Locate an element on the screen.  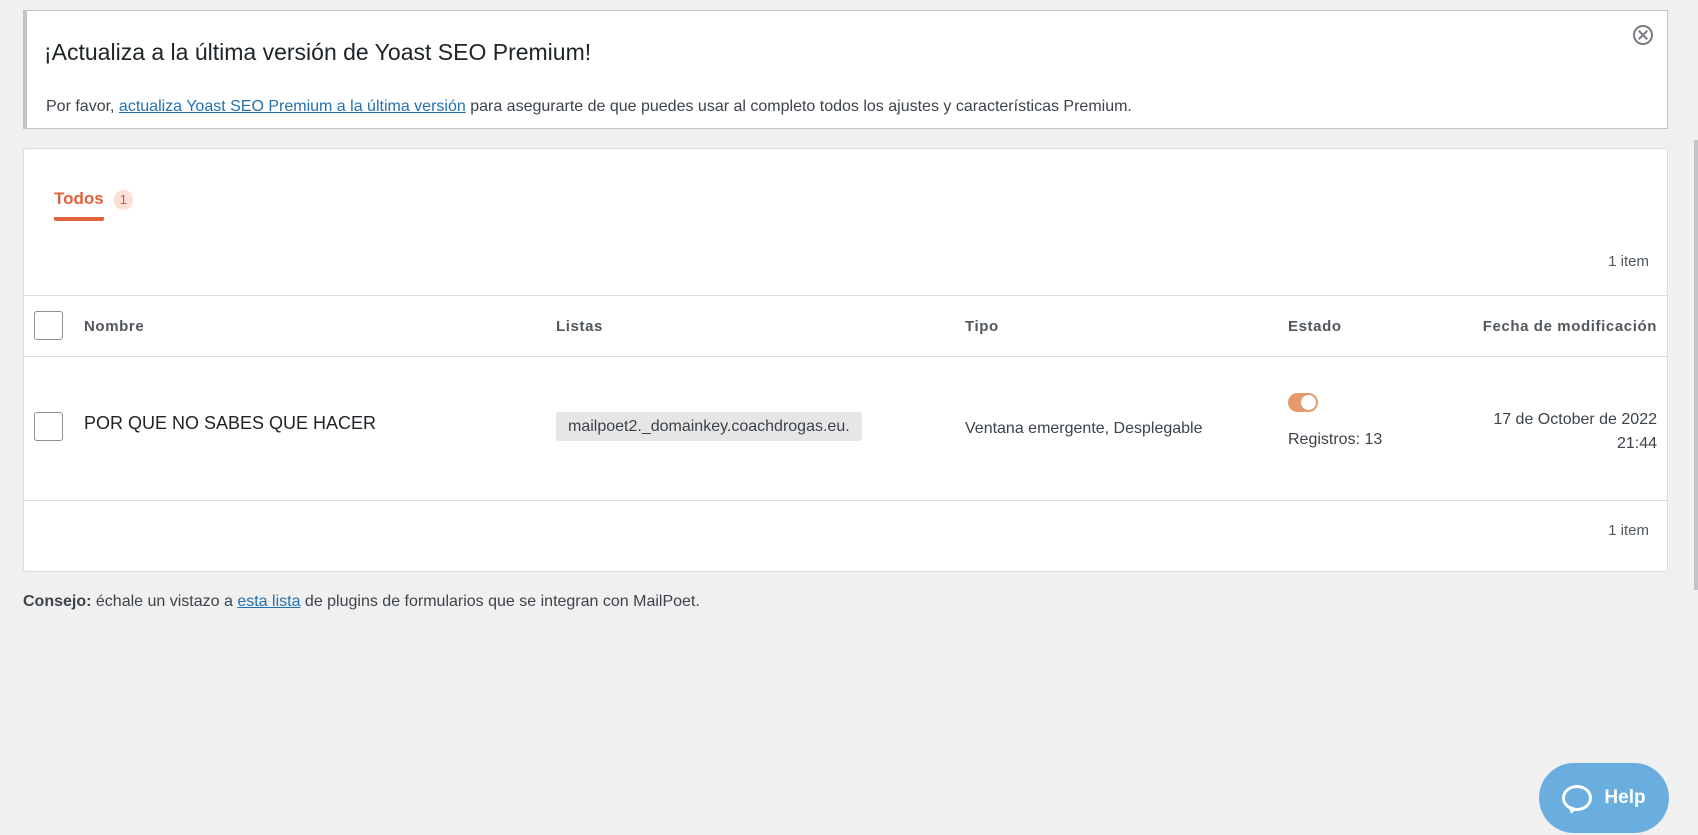
help-label: Help is located at coordinates (1625, 797).